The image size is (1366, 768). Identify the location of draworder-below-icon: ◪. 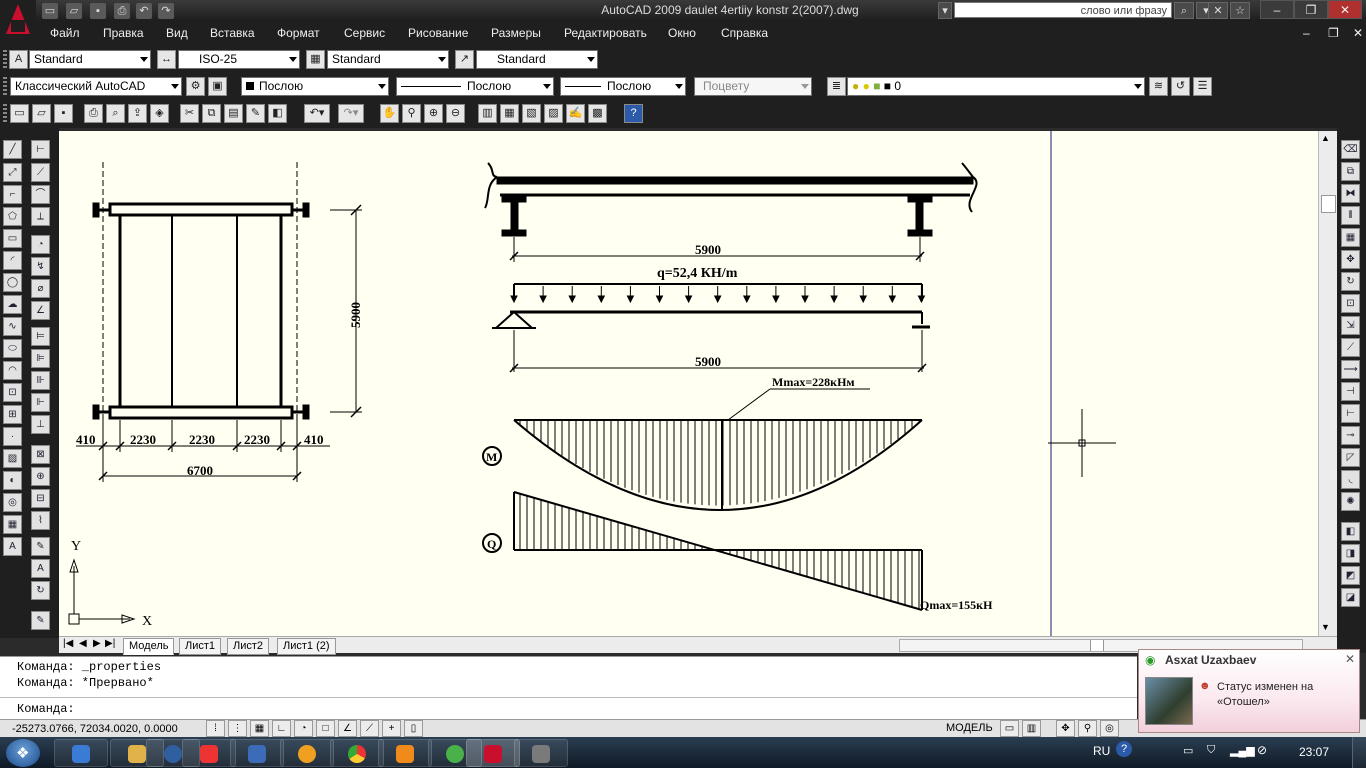
(1350, 597).